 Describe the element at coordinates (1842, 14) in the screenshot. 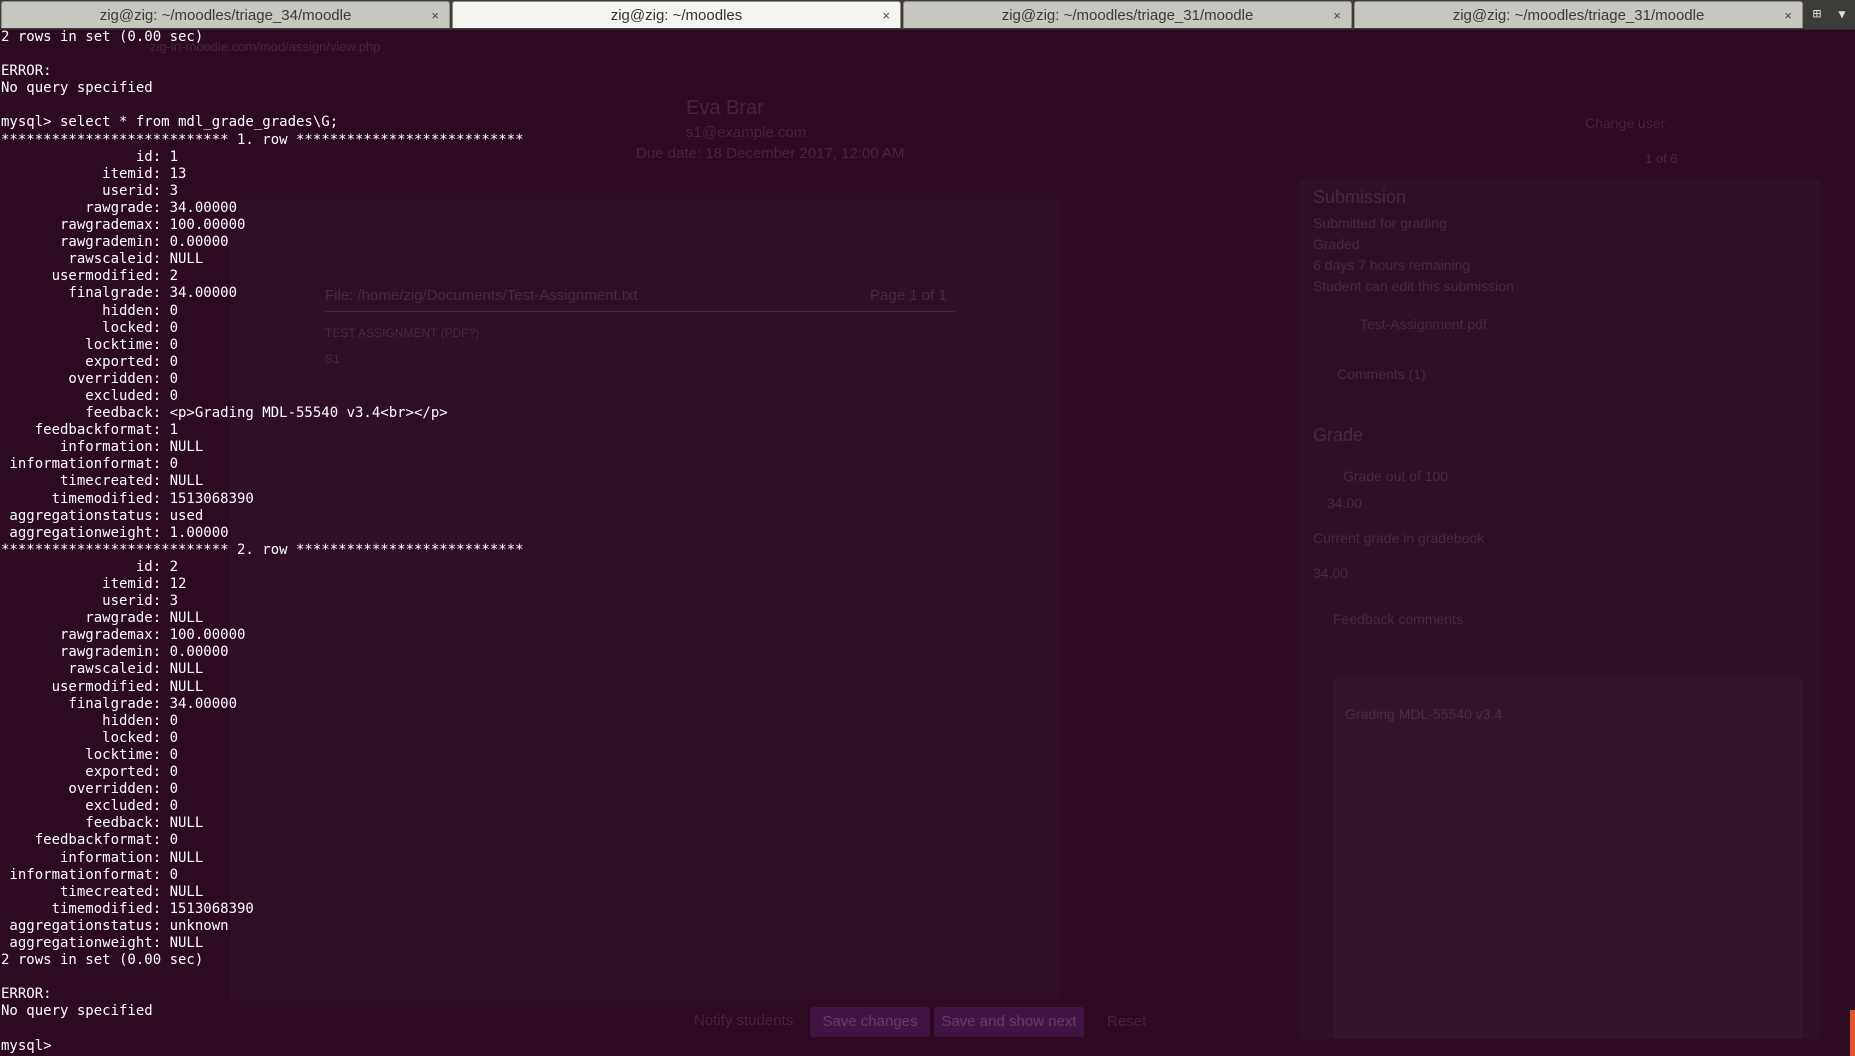

I see `chevron-down-icon: ▼` at that location.